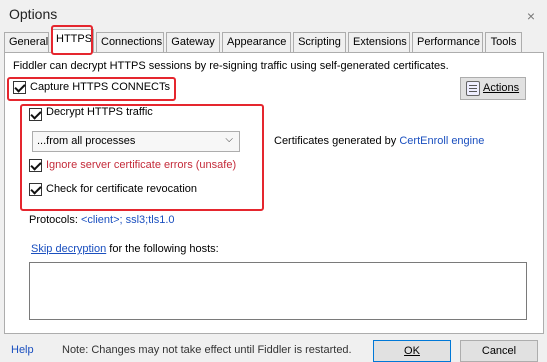  What do you see at coordinates (412, 351) in the screenshot?
I see `ok-label: OK` at bounding box center [412, 351].